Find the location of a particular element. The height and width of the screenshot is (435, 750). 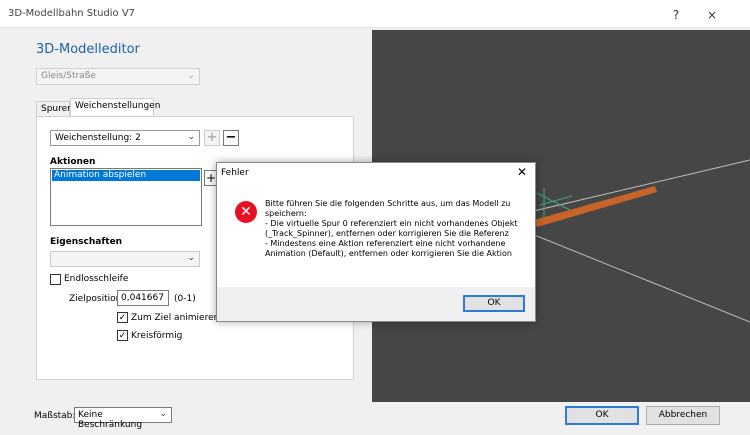

scale-value: Keine Beschränkung is located at coordinates (110, 420).